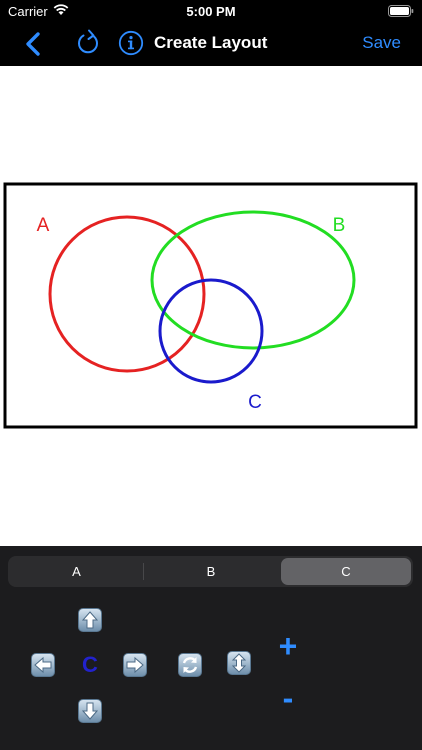  I want to click on set-b-ellipse, so click(253, 280).